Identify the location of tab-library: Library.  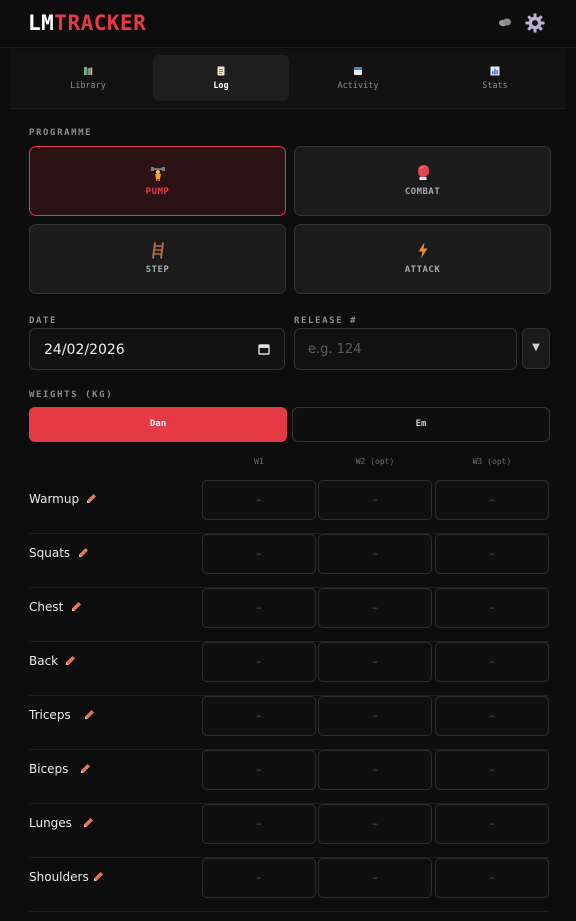
(88, 78).